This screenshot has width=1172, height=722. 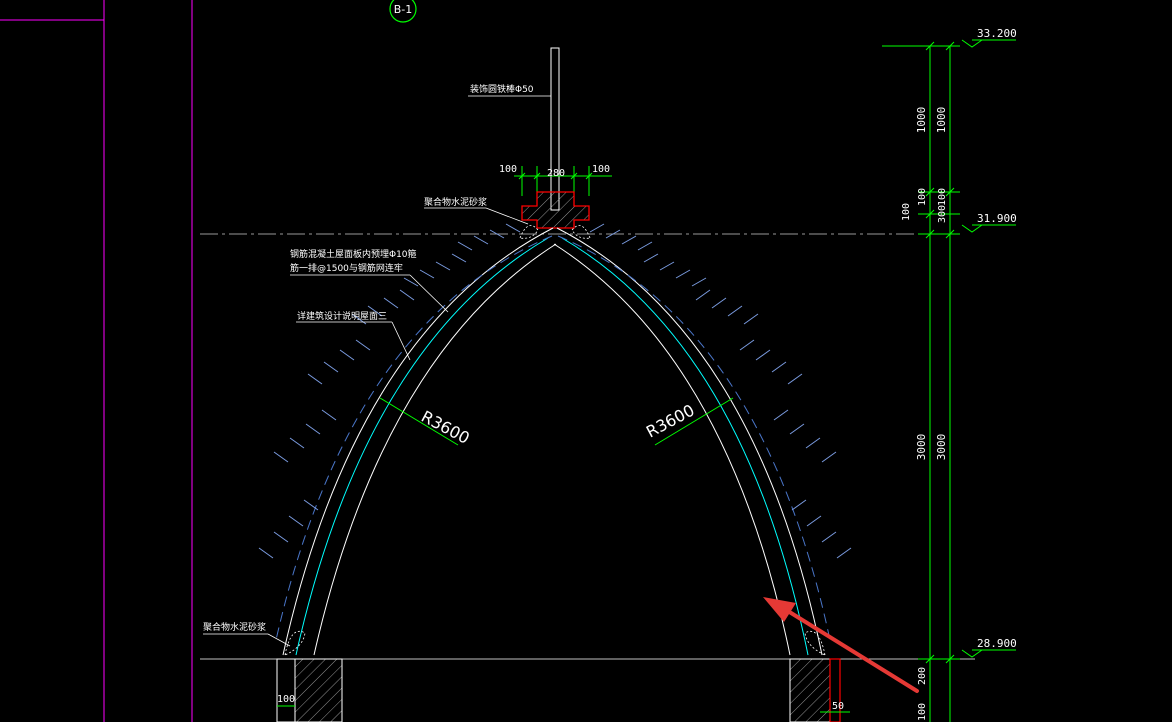 I want to click on roof-arch-right, so click(x=692, y=441).